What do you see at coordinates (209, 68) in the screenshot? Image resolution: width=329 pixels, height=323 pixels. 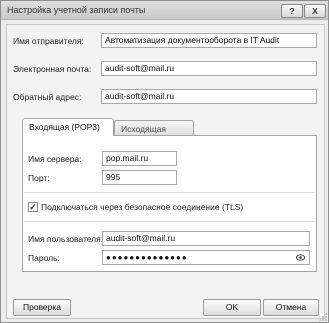 I see `email-input: audit-soft@mail.ru` at bounding box center [209, 68].